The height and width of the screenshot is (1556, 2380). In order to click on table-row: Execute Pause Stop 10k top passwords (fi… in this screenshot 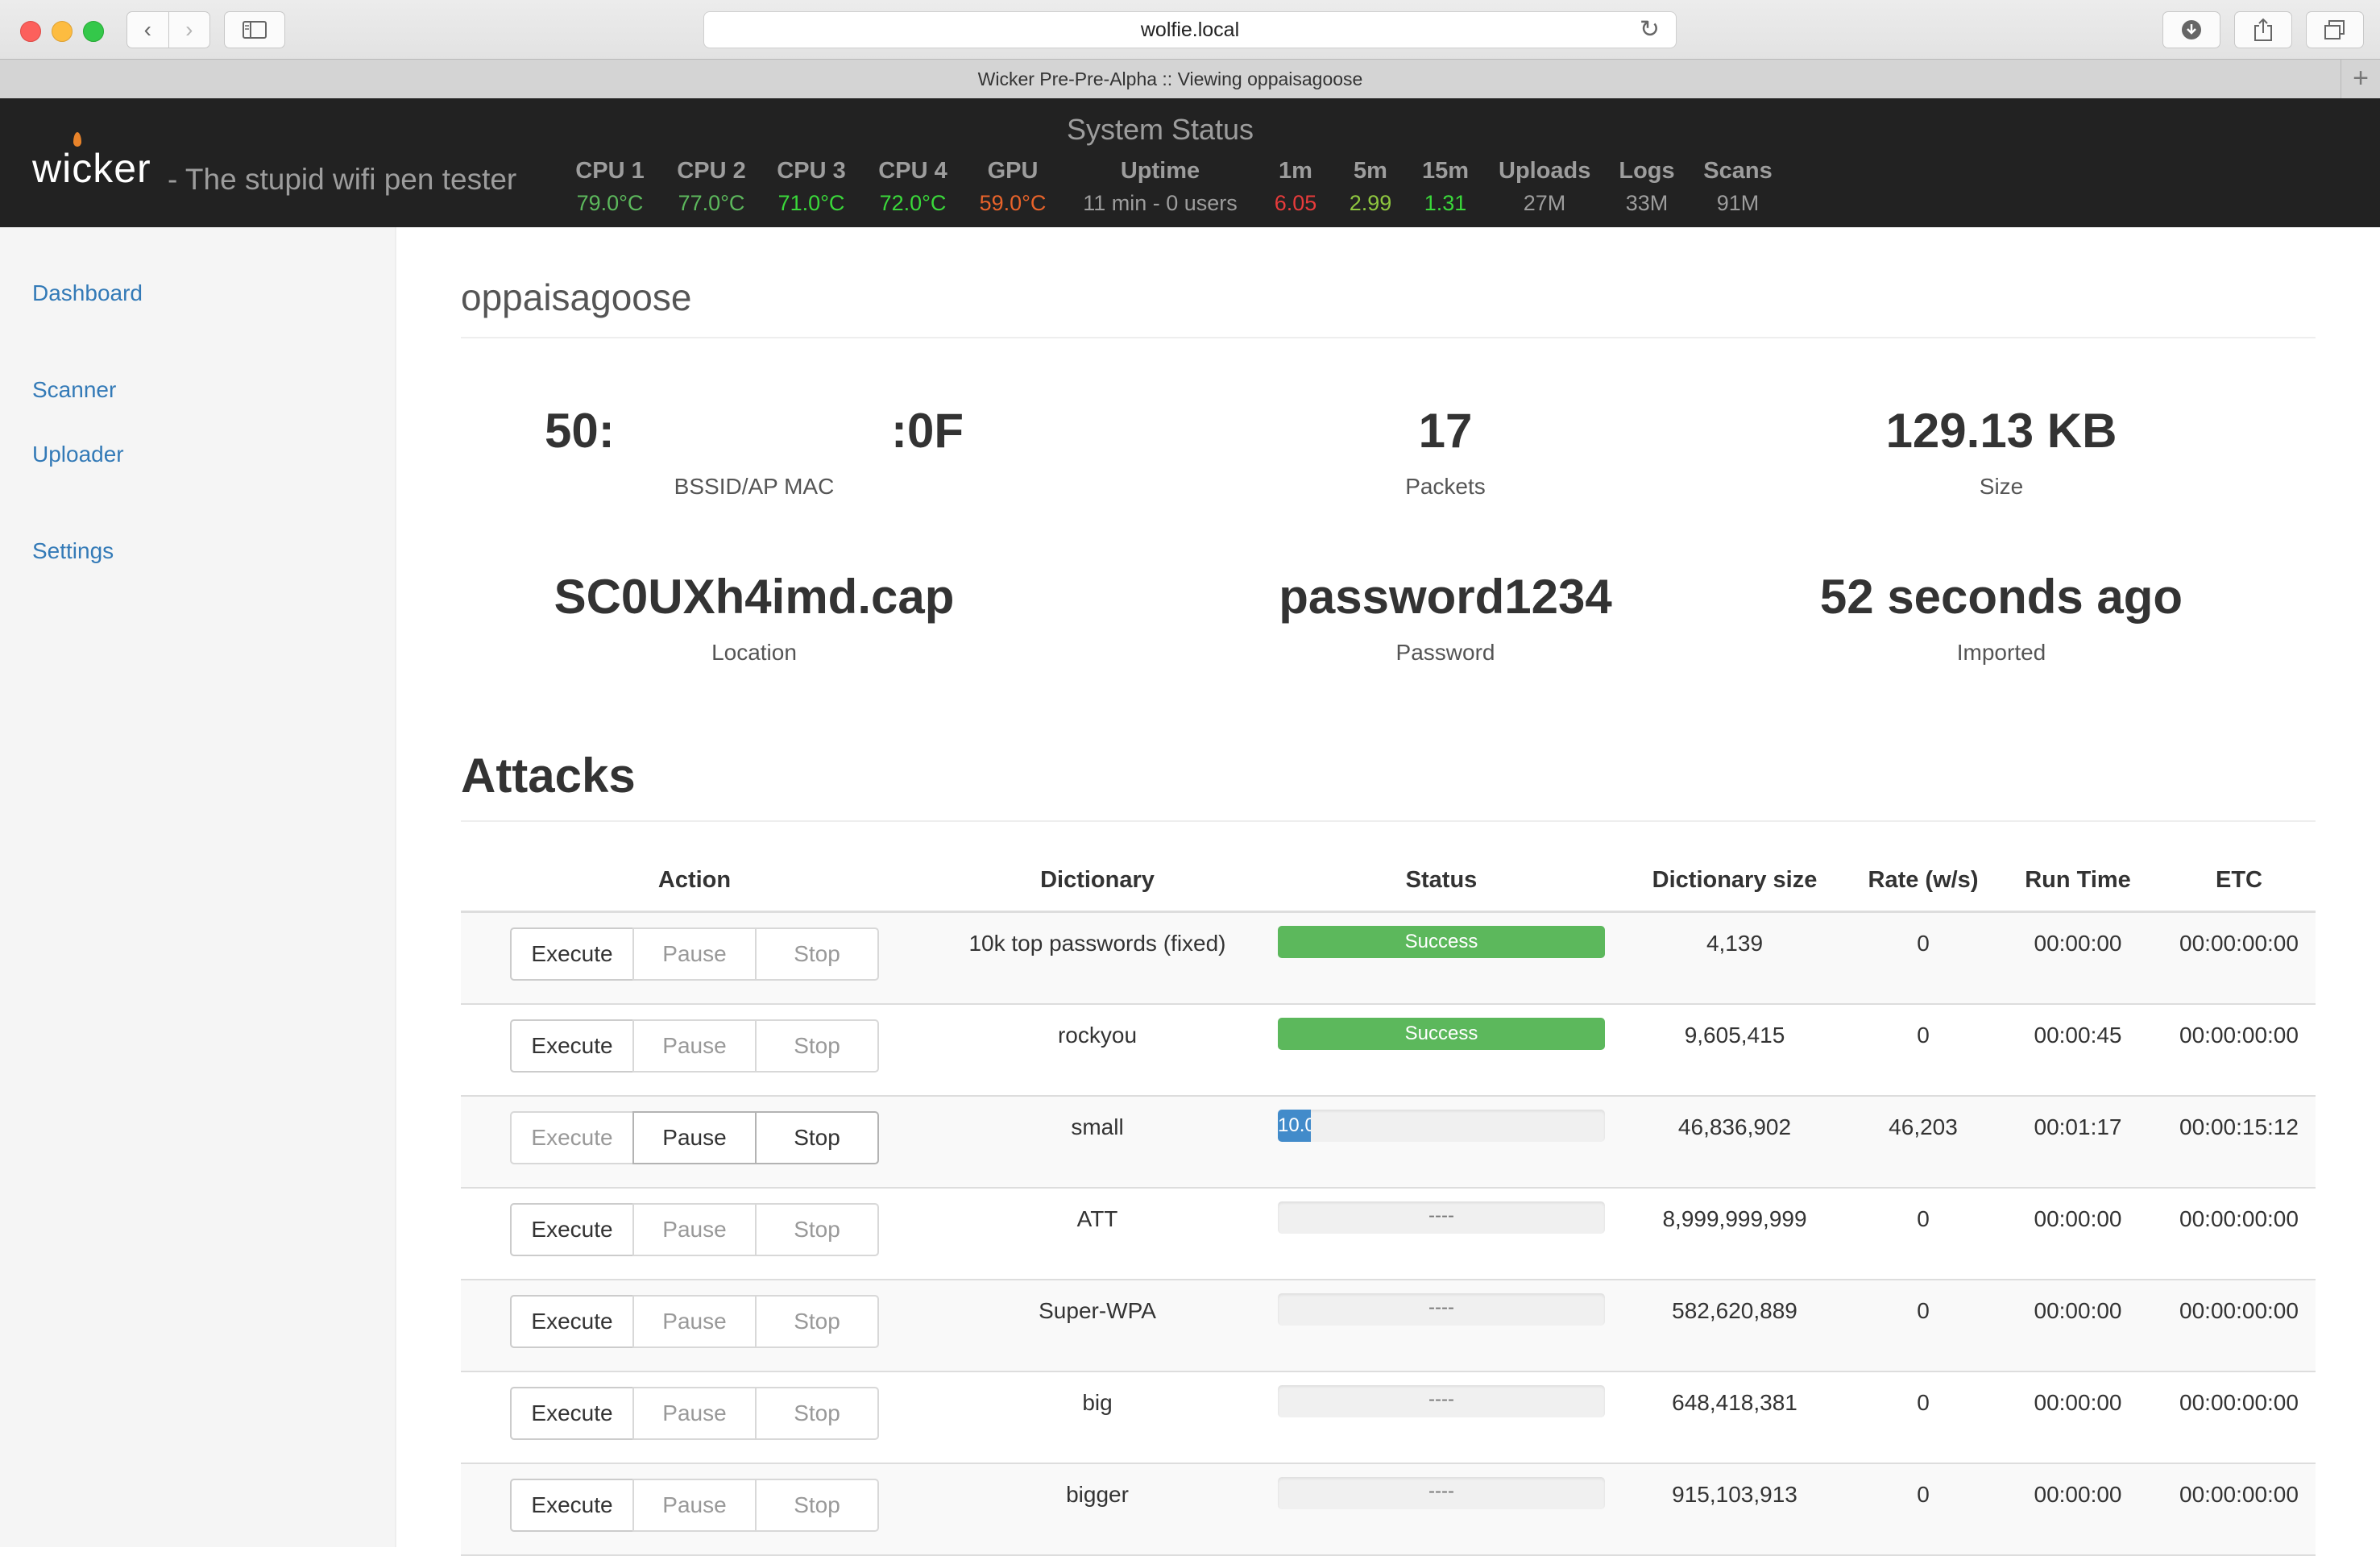, I will do `click(1388, 958)`.